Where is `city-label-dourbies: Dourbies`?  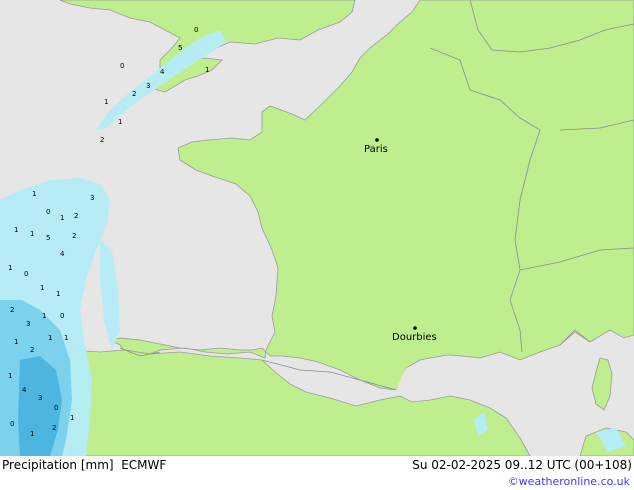
city-label-dourbies: Dourbies is located at coordinates (414, 337).